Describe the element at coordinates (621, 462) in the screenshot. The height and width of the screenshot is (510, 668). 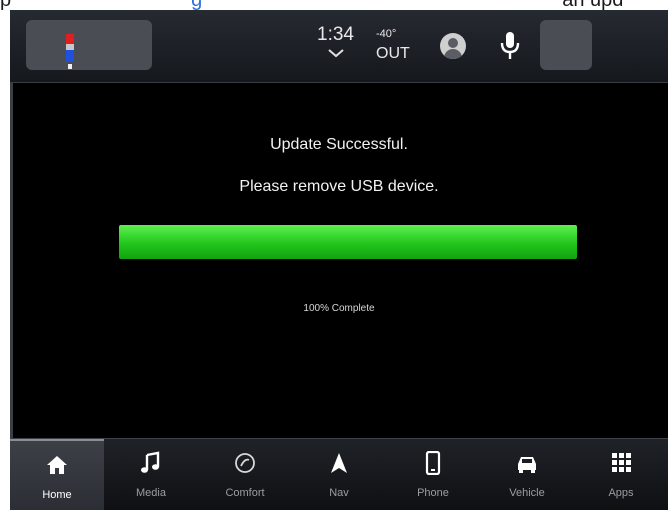
I see `apps-grid-icon` at that location.